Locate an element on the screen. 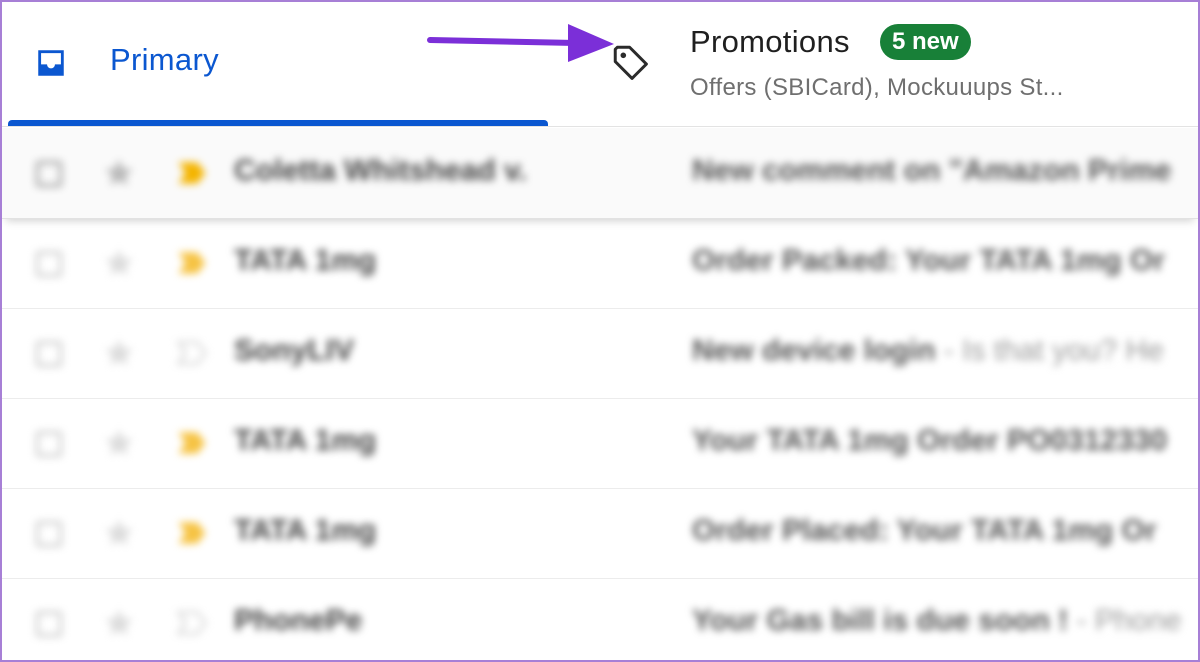 The image size is (1200, 662). email-subject: New comment on "Amazon Prime is located at coordinates (945, 171).